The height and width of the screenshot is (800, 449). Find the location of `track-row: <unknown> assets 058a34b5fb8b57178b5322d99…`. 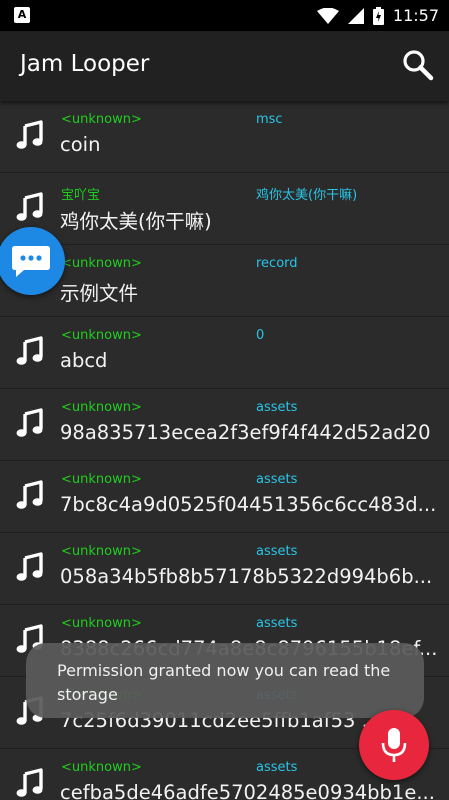

track-row: <unknown> assets 058a34b5fb8b57178b5322d99… is located at coordinates (224, 569).